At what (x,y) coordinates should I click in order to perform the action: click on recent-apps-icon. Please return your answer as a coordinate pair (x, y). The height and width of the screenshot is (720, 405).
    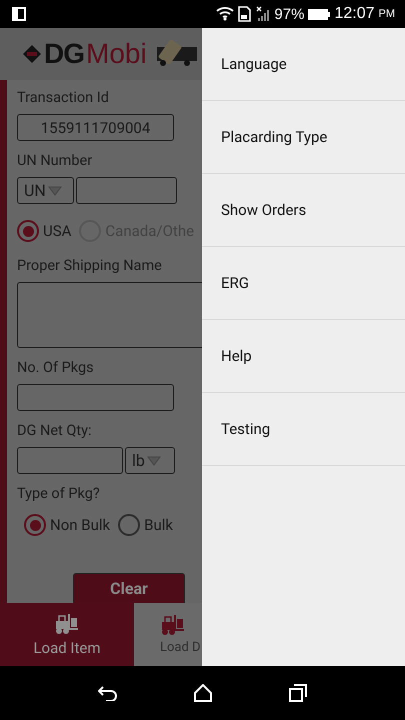
    Looking at the image, I should click on (297, 693).